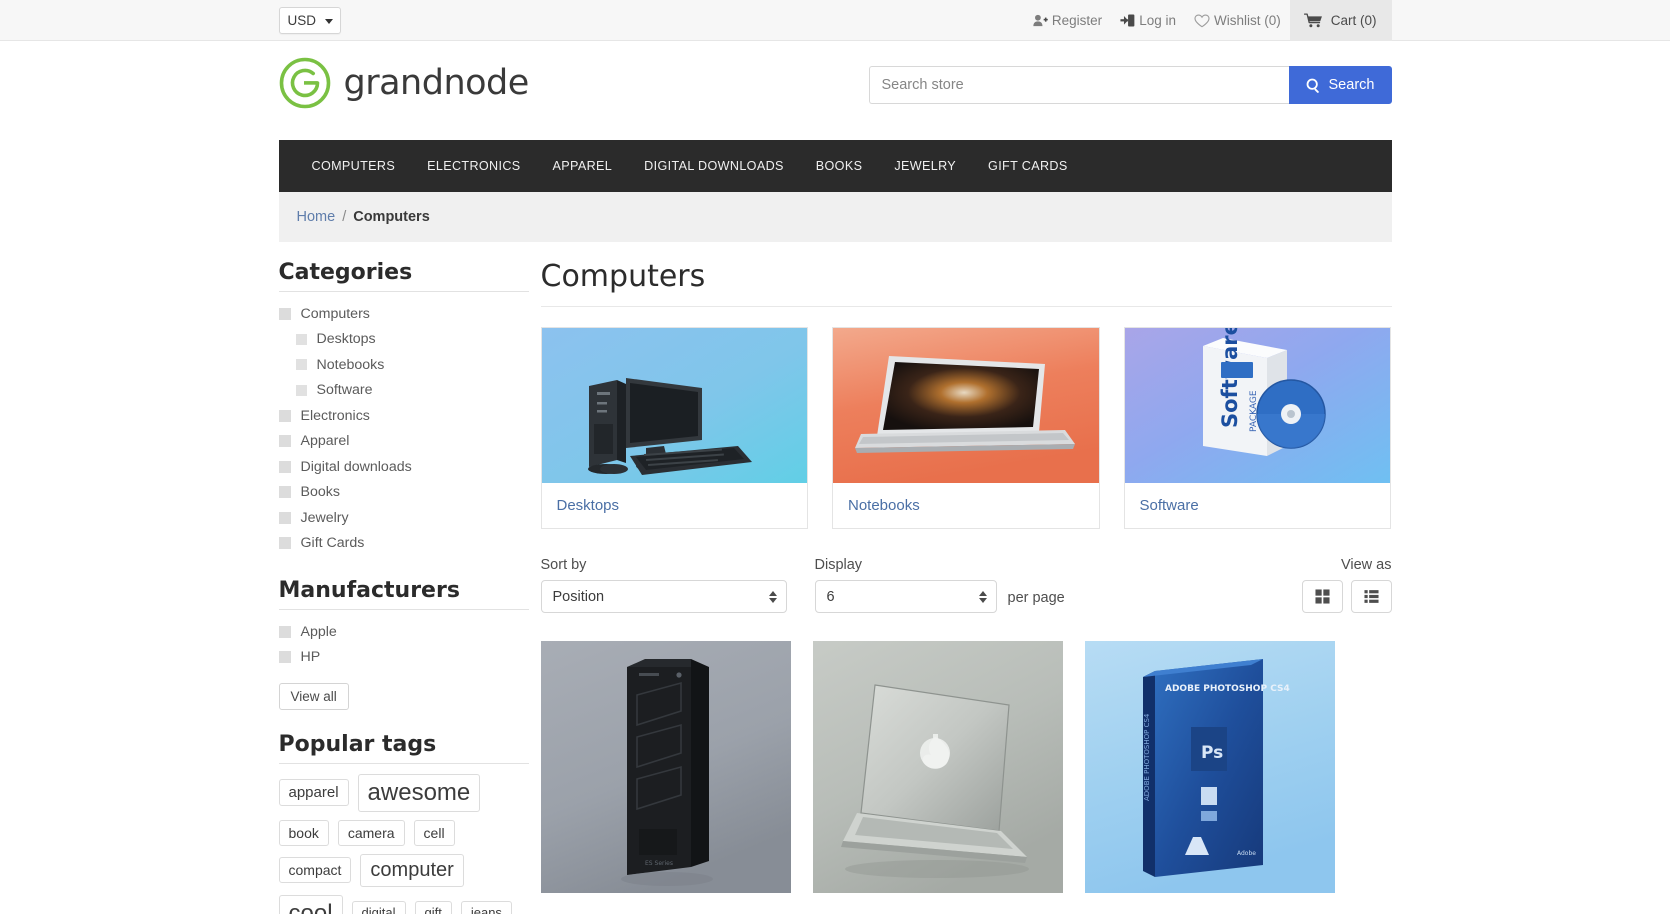 The image size is (1670, 914). Describe the element at coordinates (1351, 85) in the screenshot. I see `search-button-label: Search` at that location.